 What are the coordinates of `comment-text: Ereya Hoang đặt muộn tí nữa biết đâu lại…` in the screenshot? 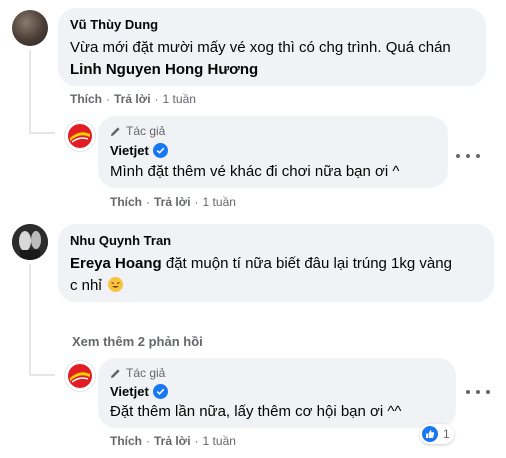 It's located at (261, 264).